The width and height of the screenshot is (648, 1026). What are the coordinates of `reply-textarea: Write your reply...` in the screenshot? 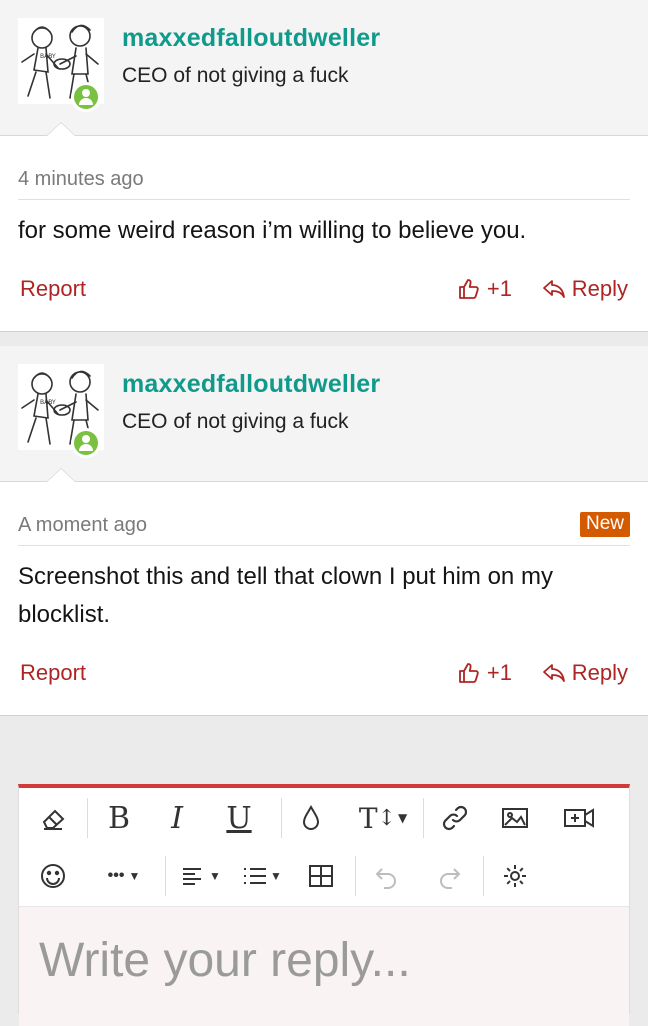 It's located at (324, 966).